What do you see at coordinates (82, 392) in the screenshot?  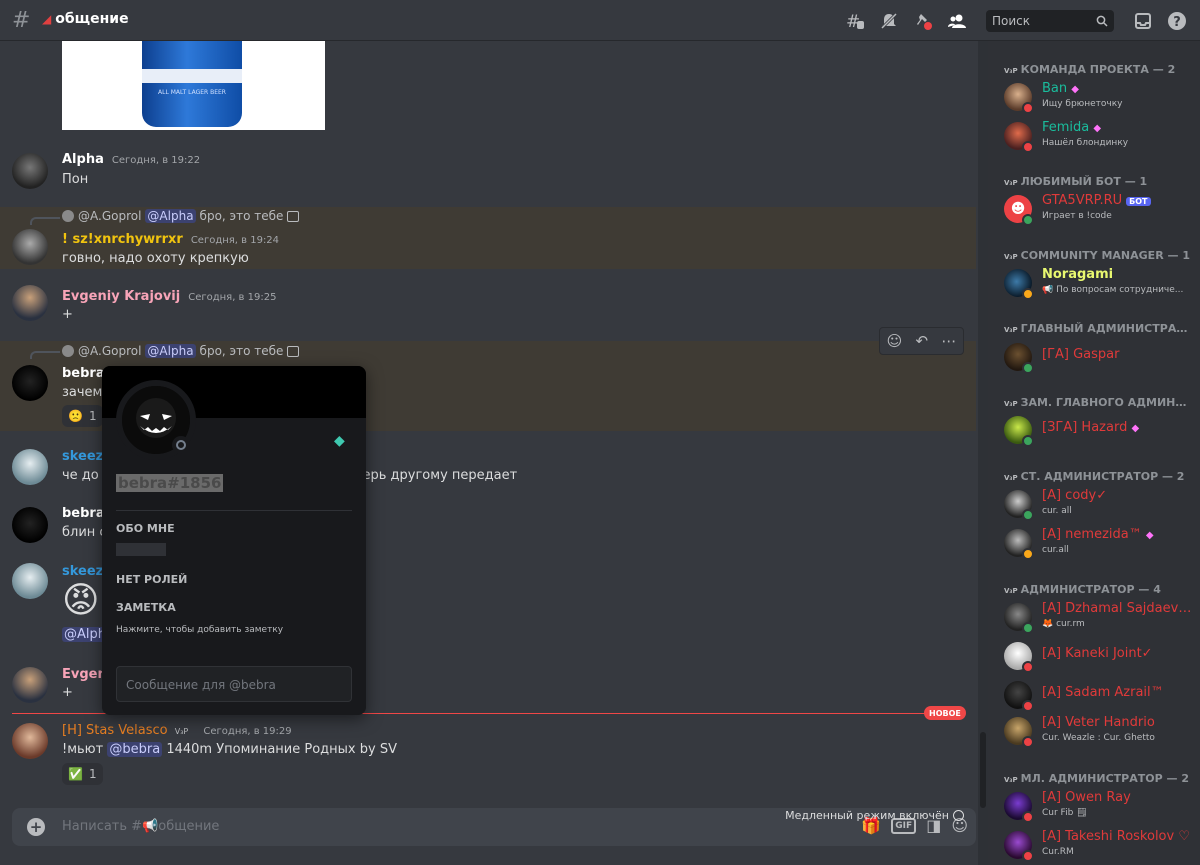 I see `message-text: зачем` at bounding box center [82, 392].